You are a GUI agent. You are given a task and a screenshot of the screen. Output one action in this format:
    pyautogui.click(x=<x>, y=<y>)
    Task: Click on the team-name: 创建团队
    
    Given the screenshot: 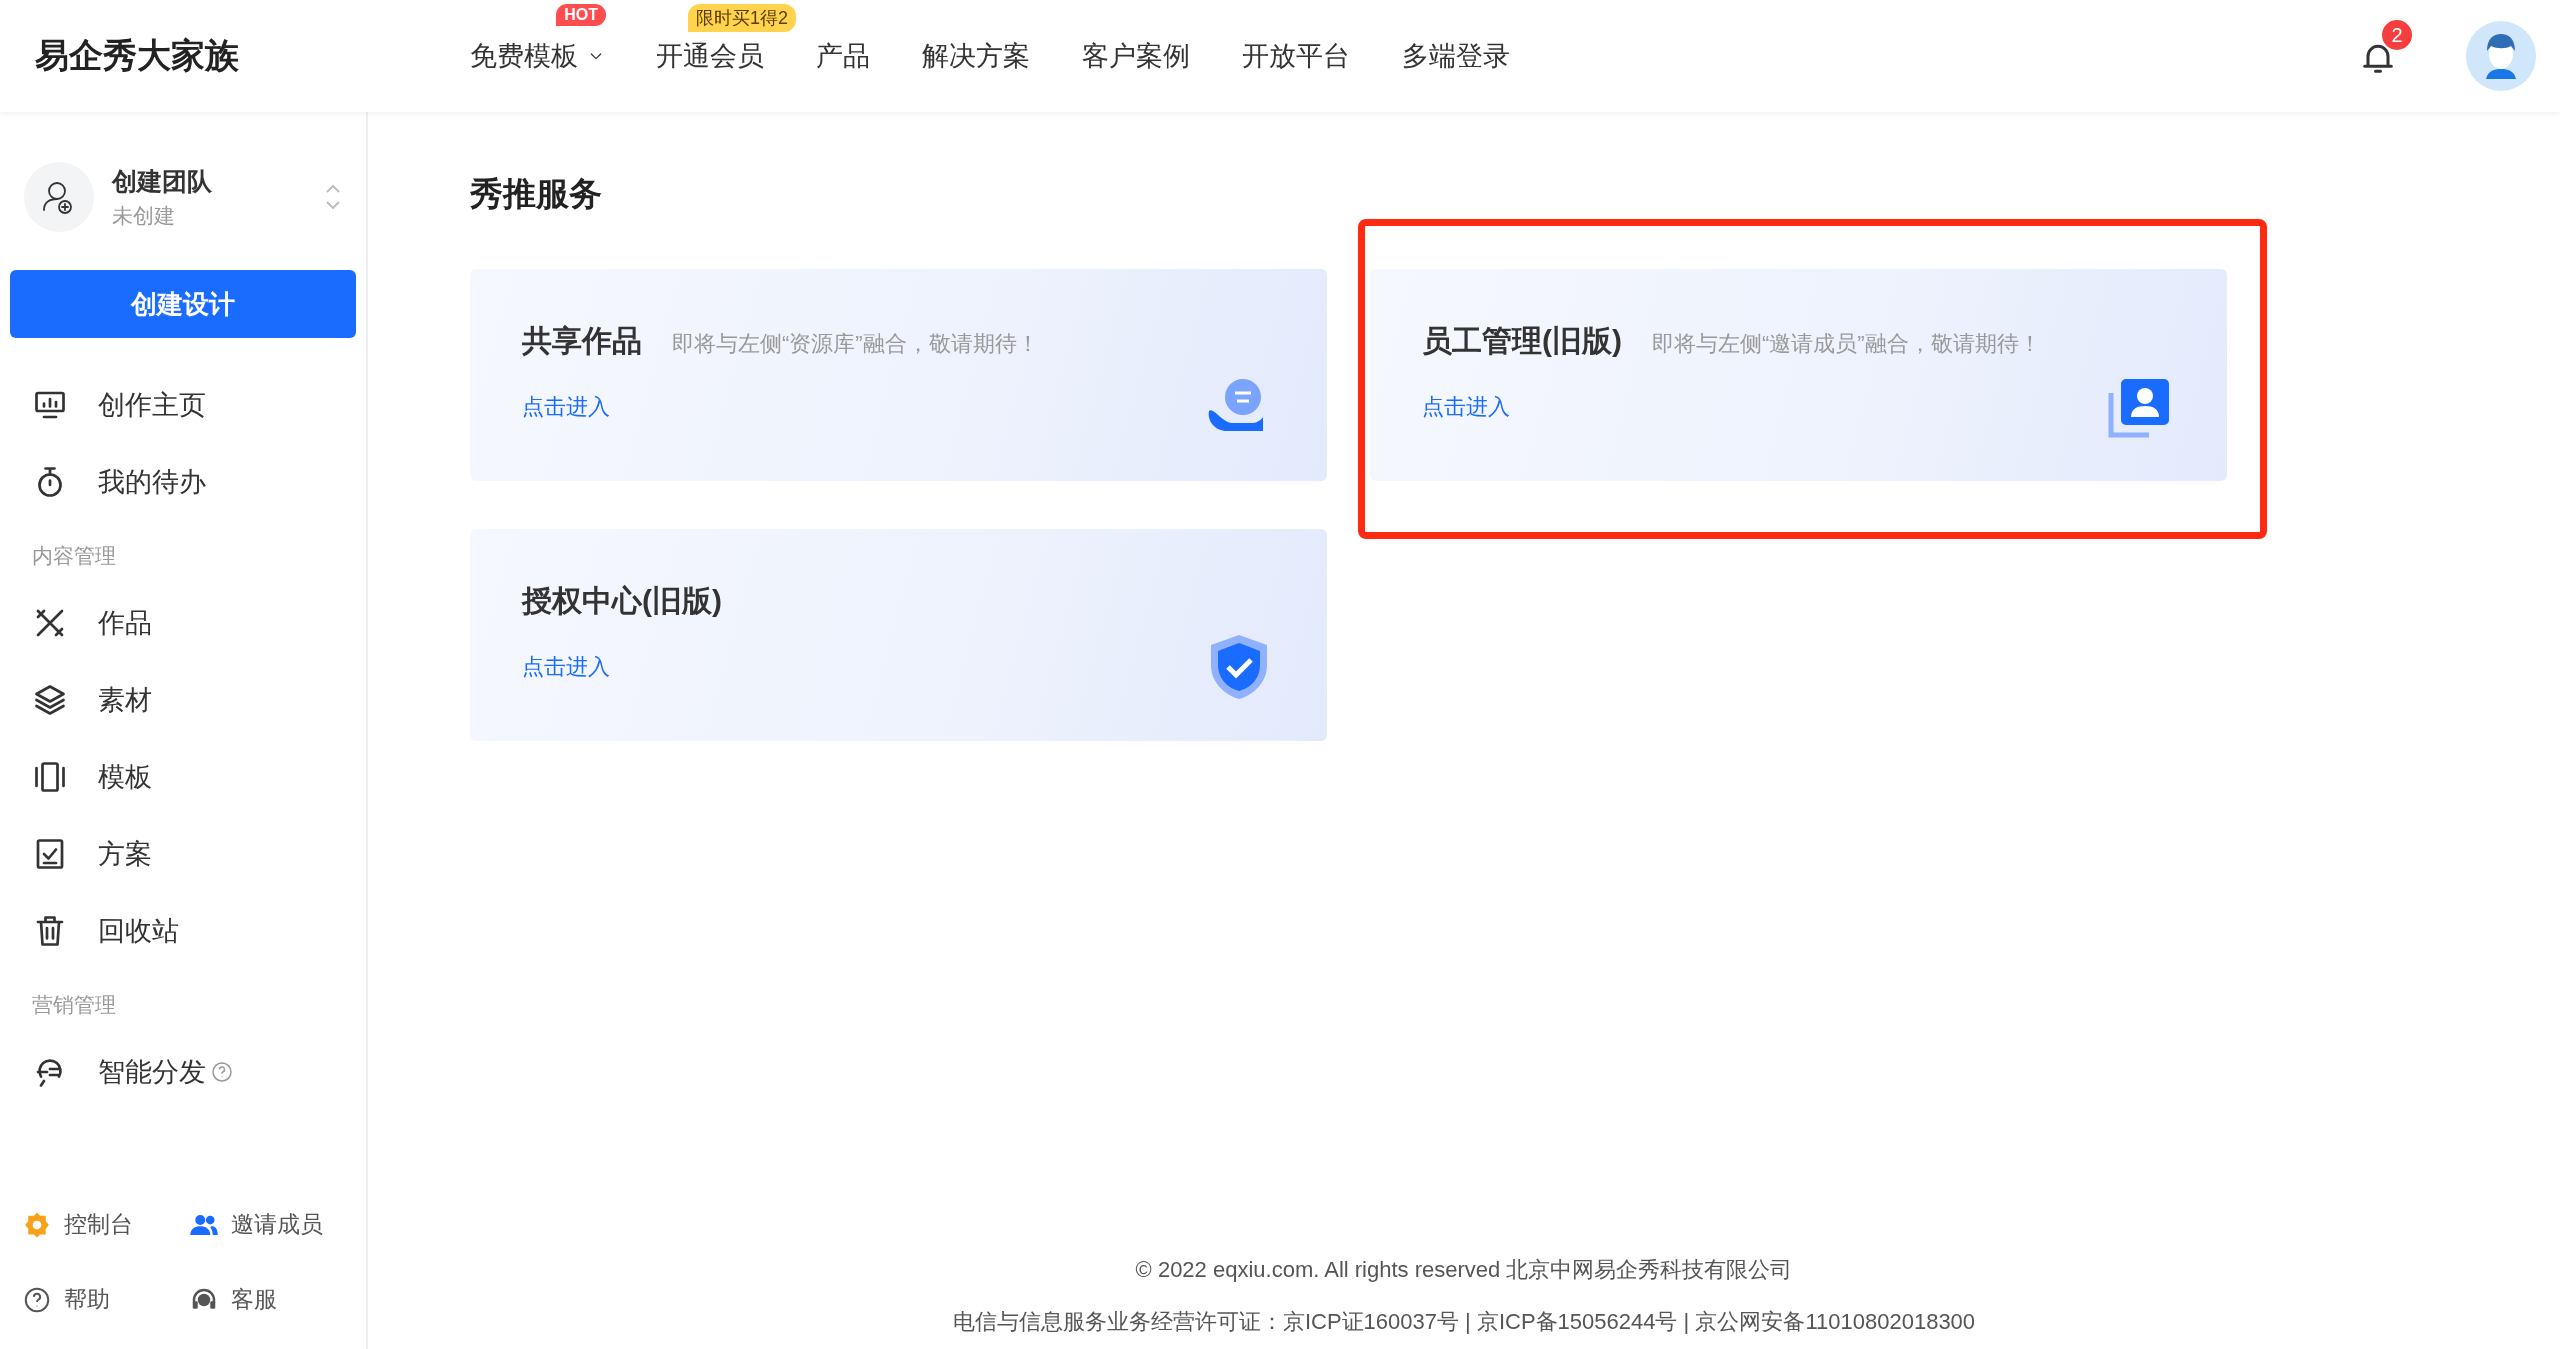 What is the action you would take?
    pyautogui.click(x=162, y=181)
    